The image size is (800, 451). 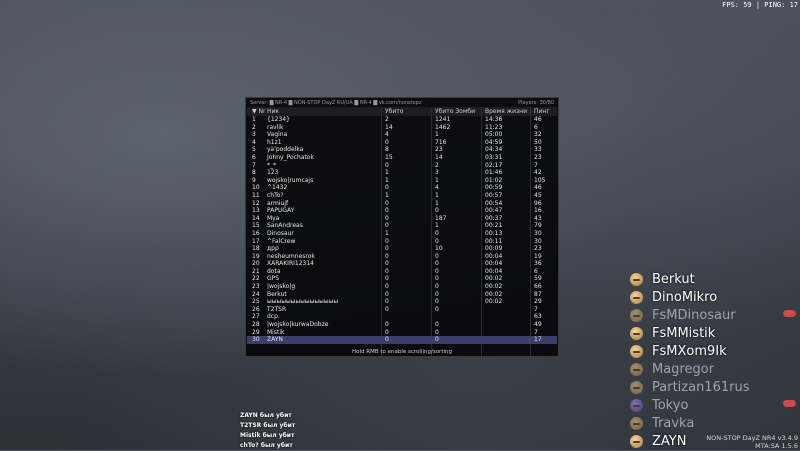 What do you see at coordinates (538, 226) in the screenshot?
I see `player-ping: 79` at bounding box center [538, 226].